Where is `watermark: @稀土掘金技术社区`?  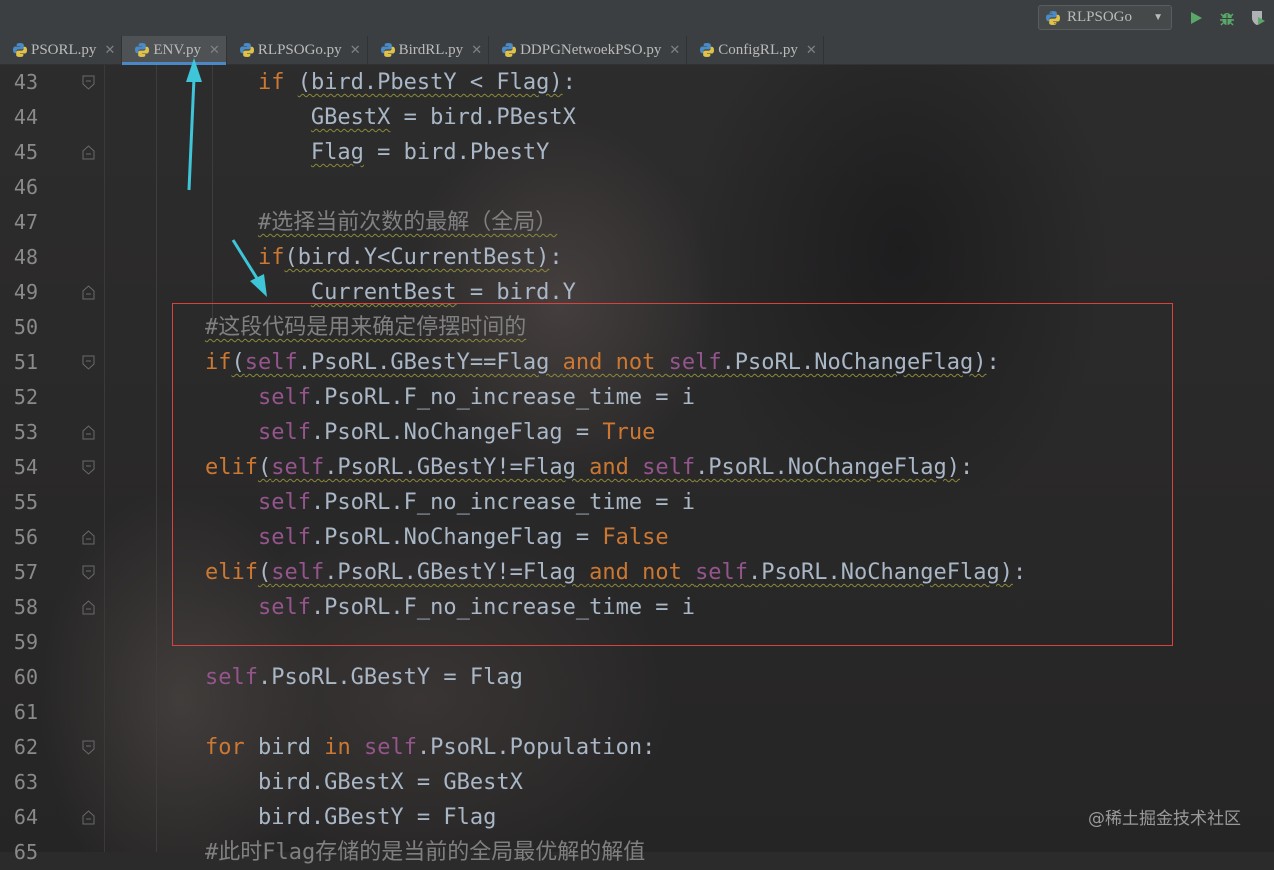 watermark: @稀土掘金技术社区 is located at coordinates (1164, 819).